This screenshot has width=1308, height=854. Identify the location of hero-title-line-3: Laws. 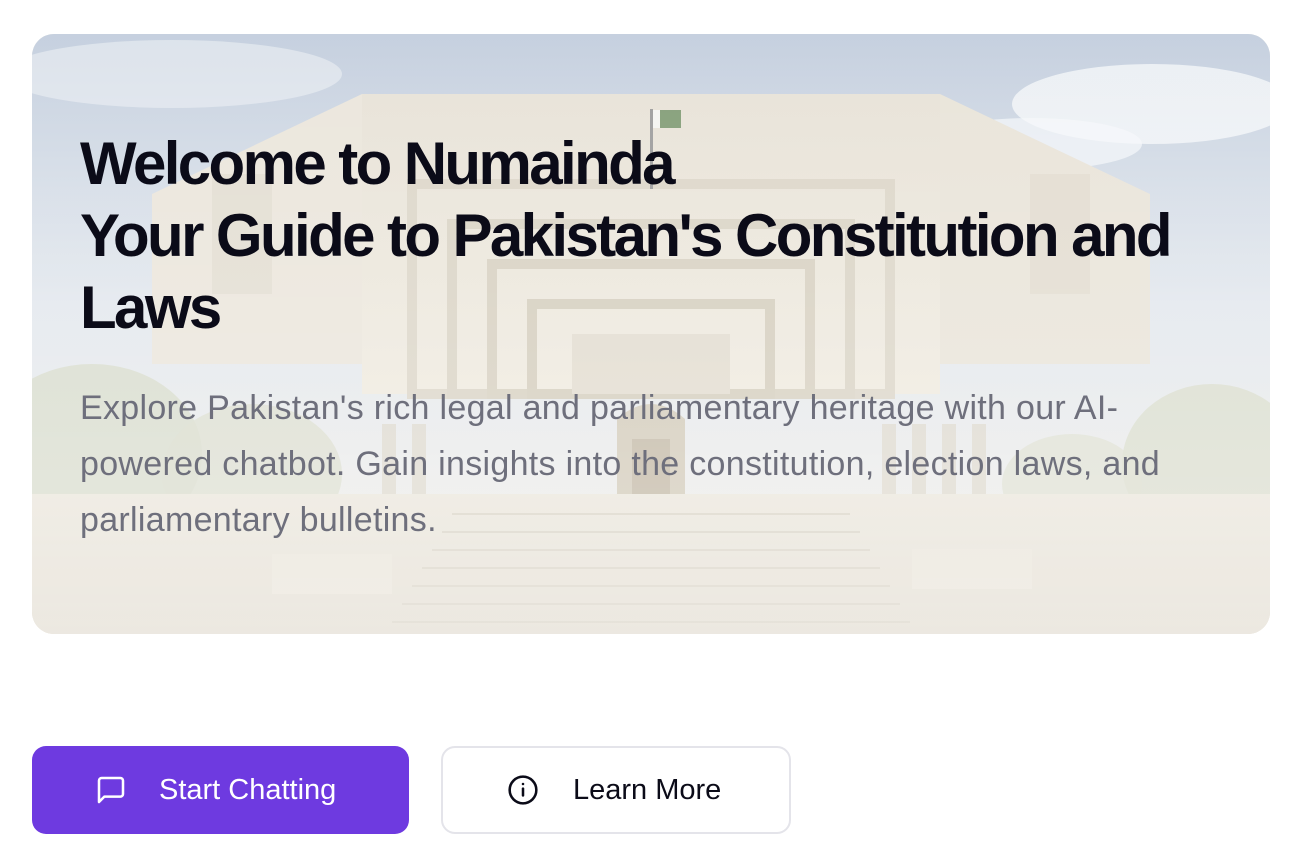
(151, 307).